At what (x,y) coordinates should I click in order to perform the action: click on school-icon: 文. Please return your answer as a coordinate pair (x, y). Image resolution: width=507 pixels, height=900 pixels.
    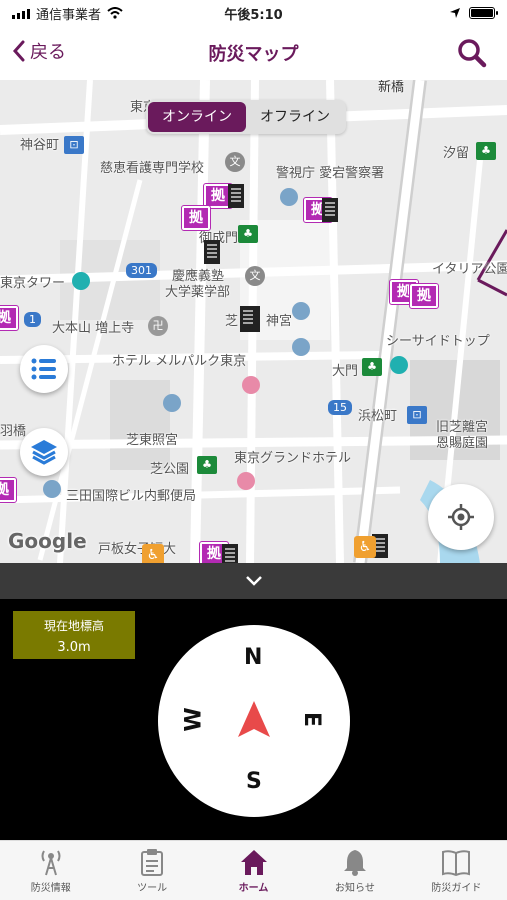
    Looking at the image, I should click on (235, 162).